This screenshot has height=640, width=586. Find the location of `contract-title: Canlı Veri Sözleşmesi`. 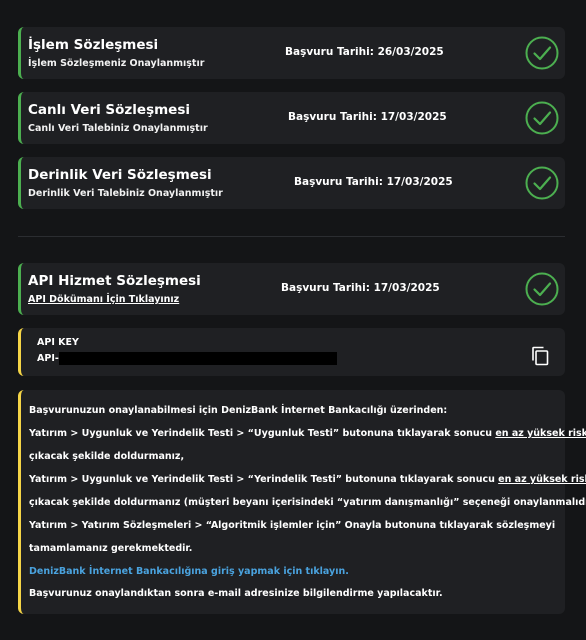

contract-title: Canlı Veri Sözleşmesi is located at coordinates (109, 110).